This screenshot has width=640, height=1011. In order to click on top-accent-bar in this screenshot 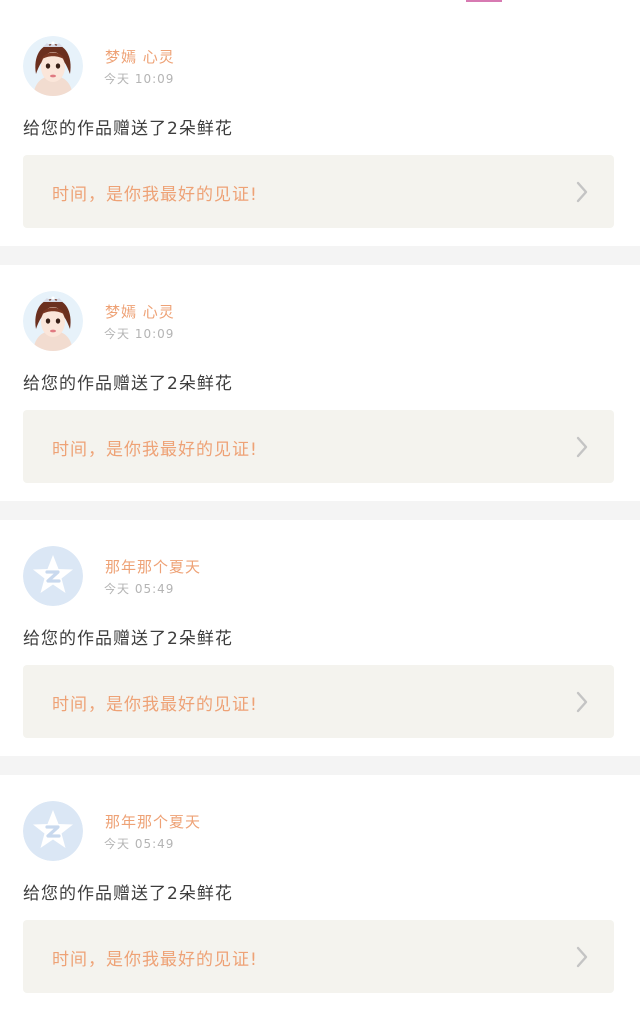, I will do `click(484, 1)`.